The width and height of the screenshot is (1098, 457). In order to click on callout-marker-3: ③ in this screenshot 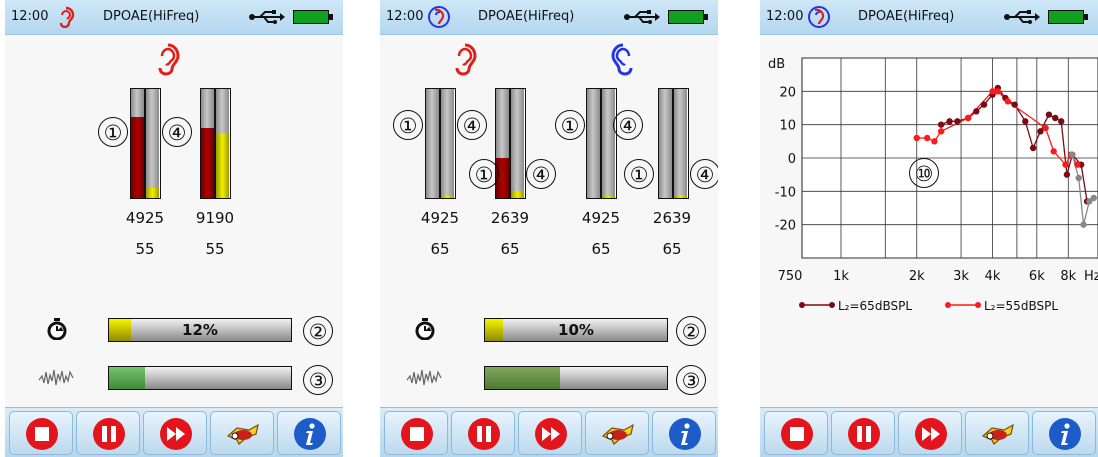, I will do `click(691, 380)`.